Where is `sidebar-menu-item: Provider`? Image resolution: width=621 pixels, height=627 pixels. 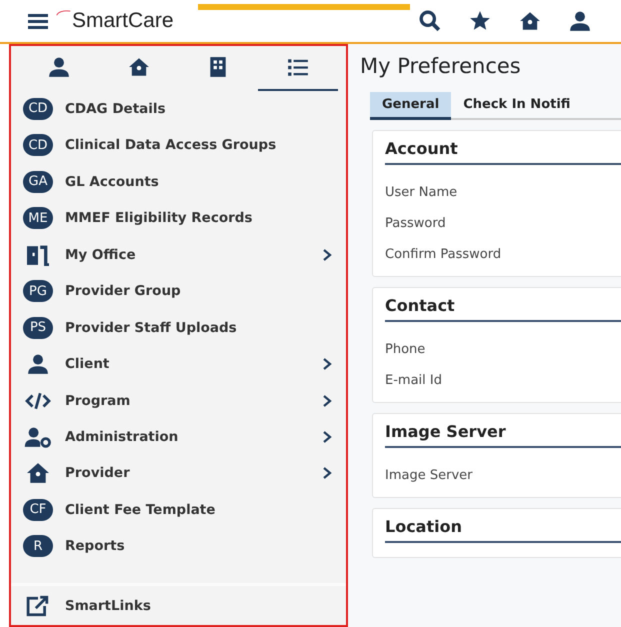
sidebar-menu-item: Provider is located at coordinates (178, 473).